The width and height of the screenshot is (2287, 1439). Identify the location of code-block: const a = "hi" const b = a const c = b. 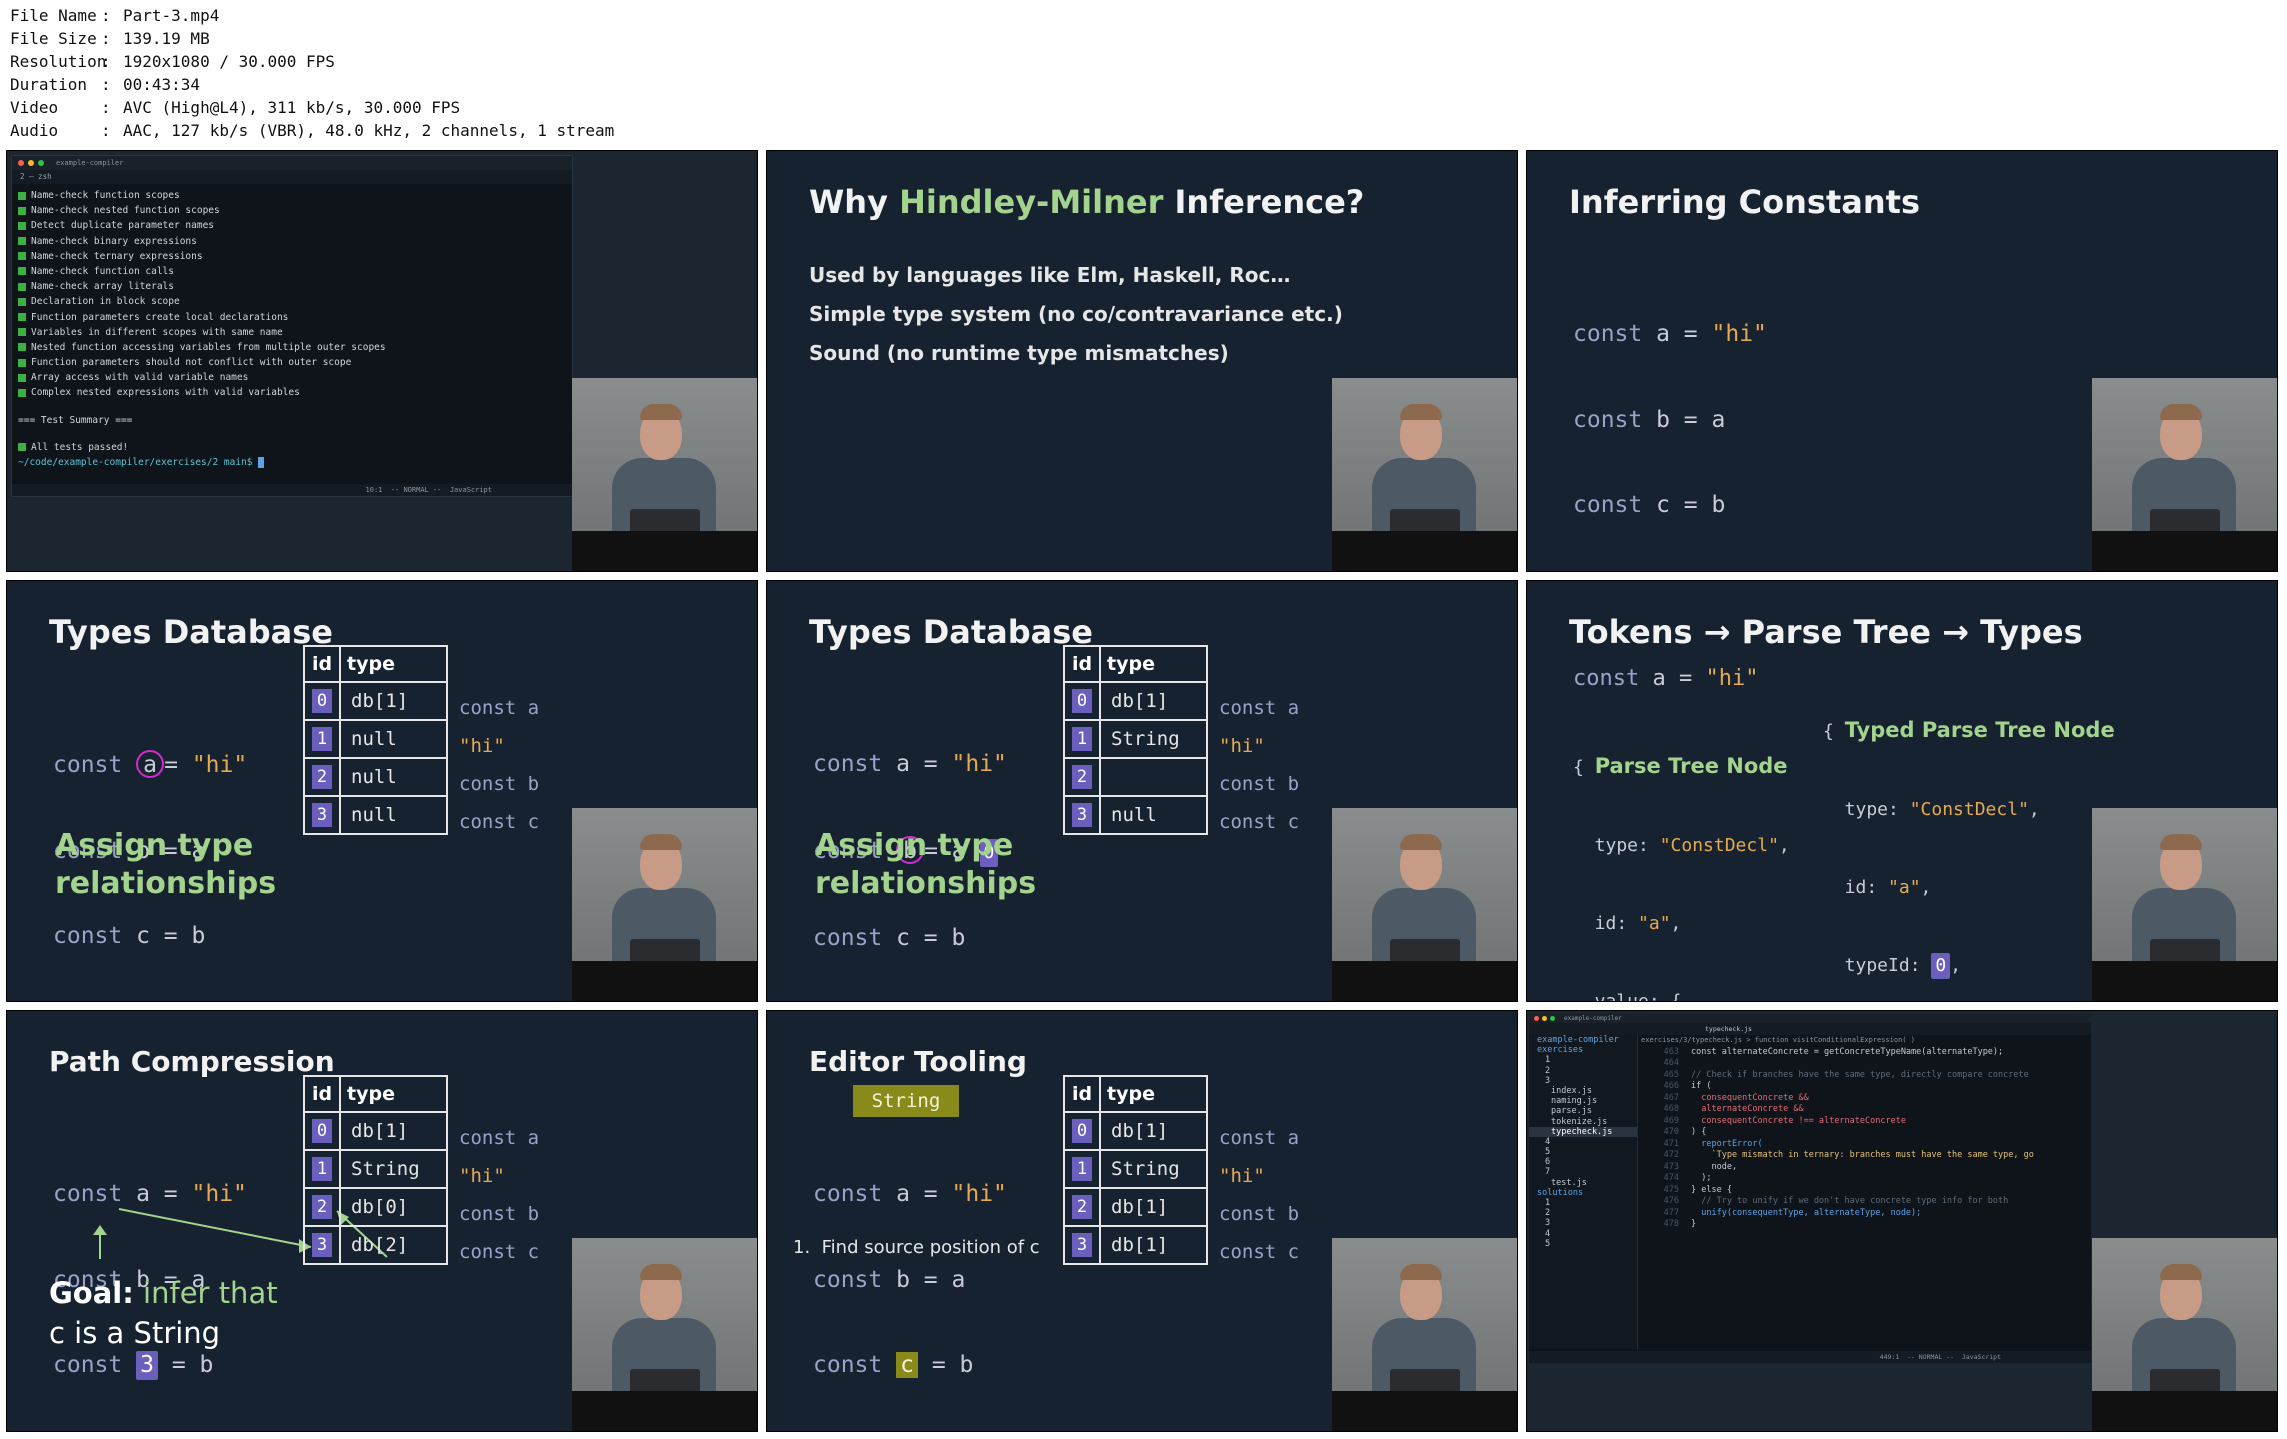
(1670, 417).